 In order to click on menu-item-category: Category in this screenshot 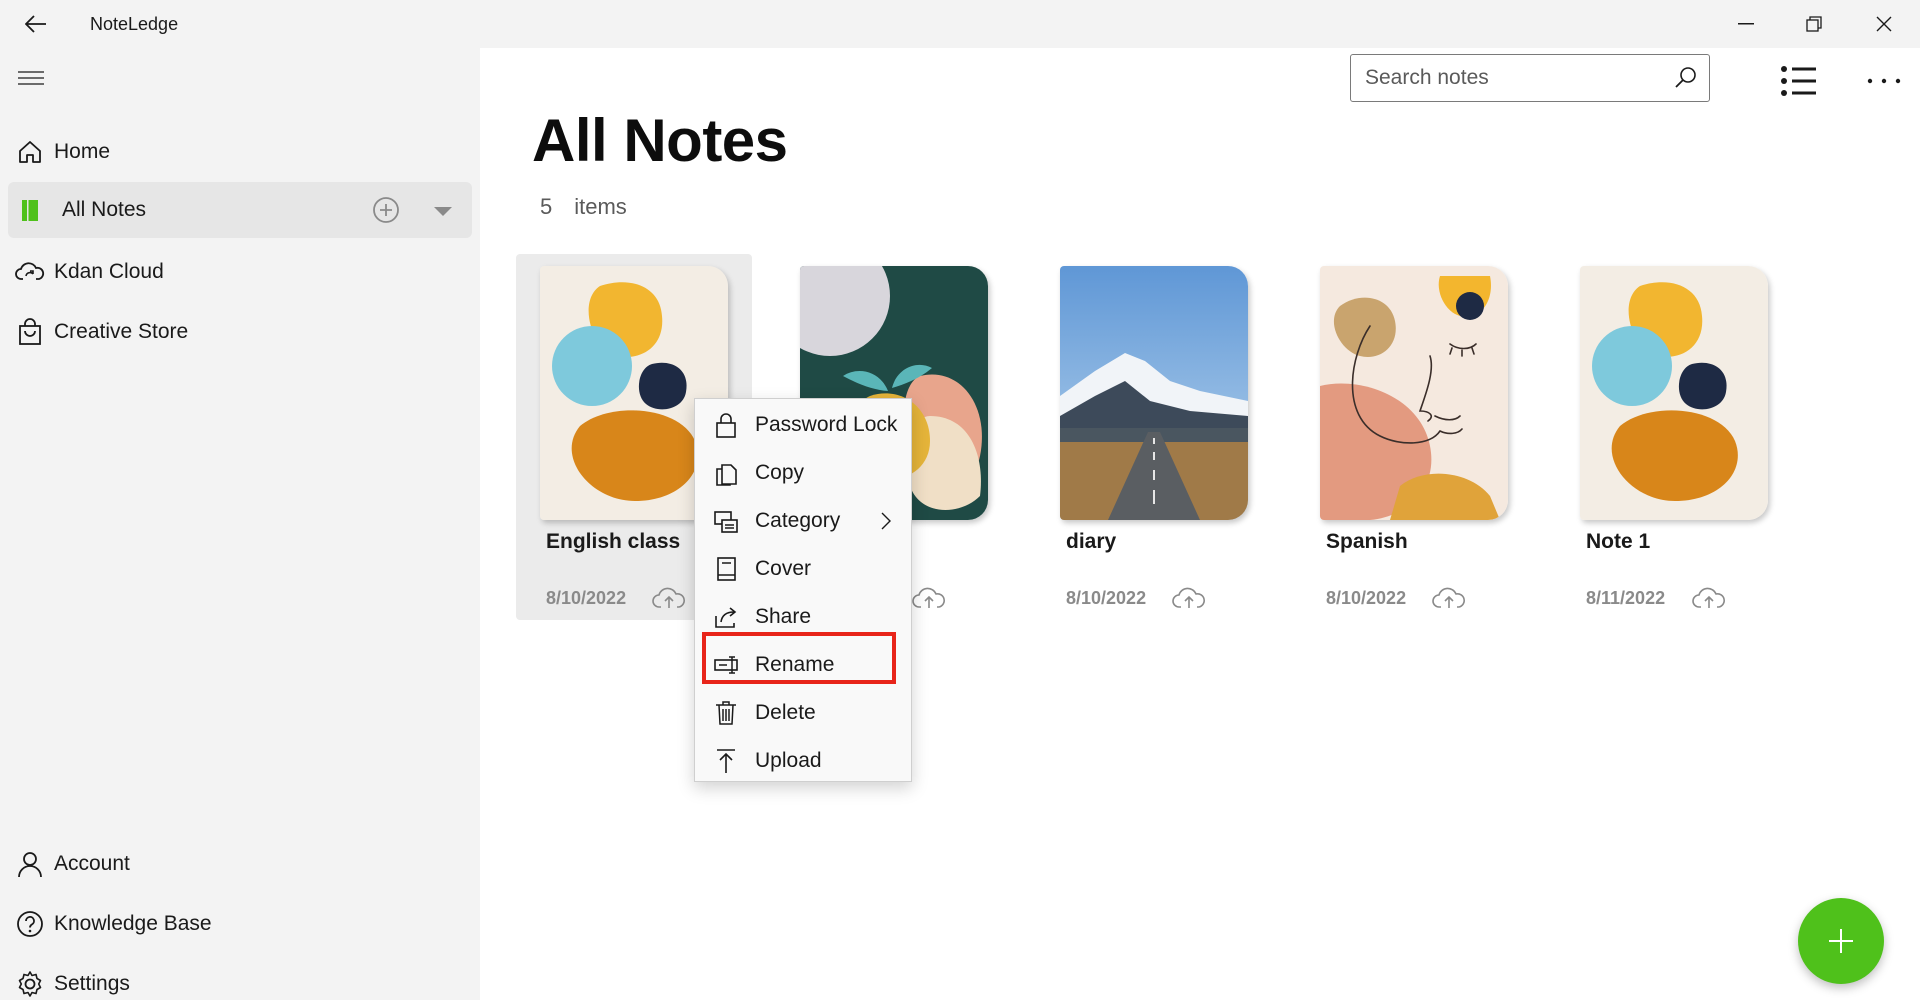, I will do `click(803, 521)`.